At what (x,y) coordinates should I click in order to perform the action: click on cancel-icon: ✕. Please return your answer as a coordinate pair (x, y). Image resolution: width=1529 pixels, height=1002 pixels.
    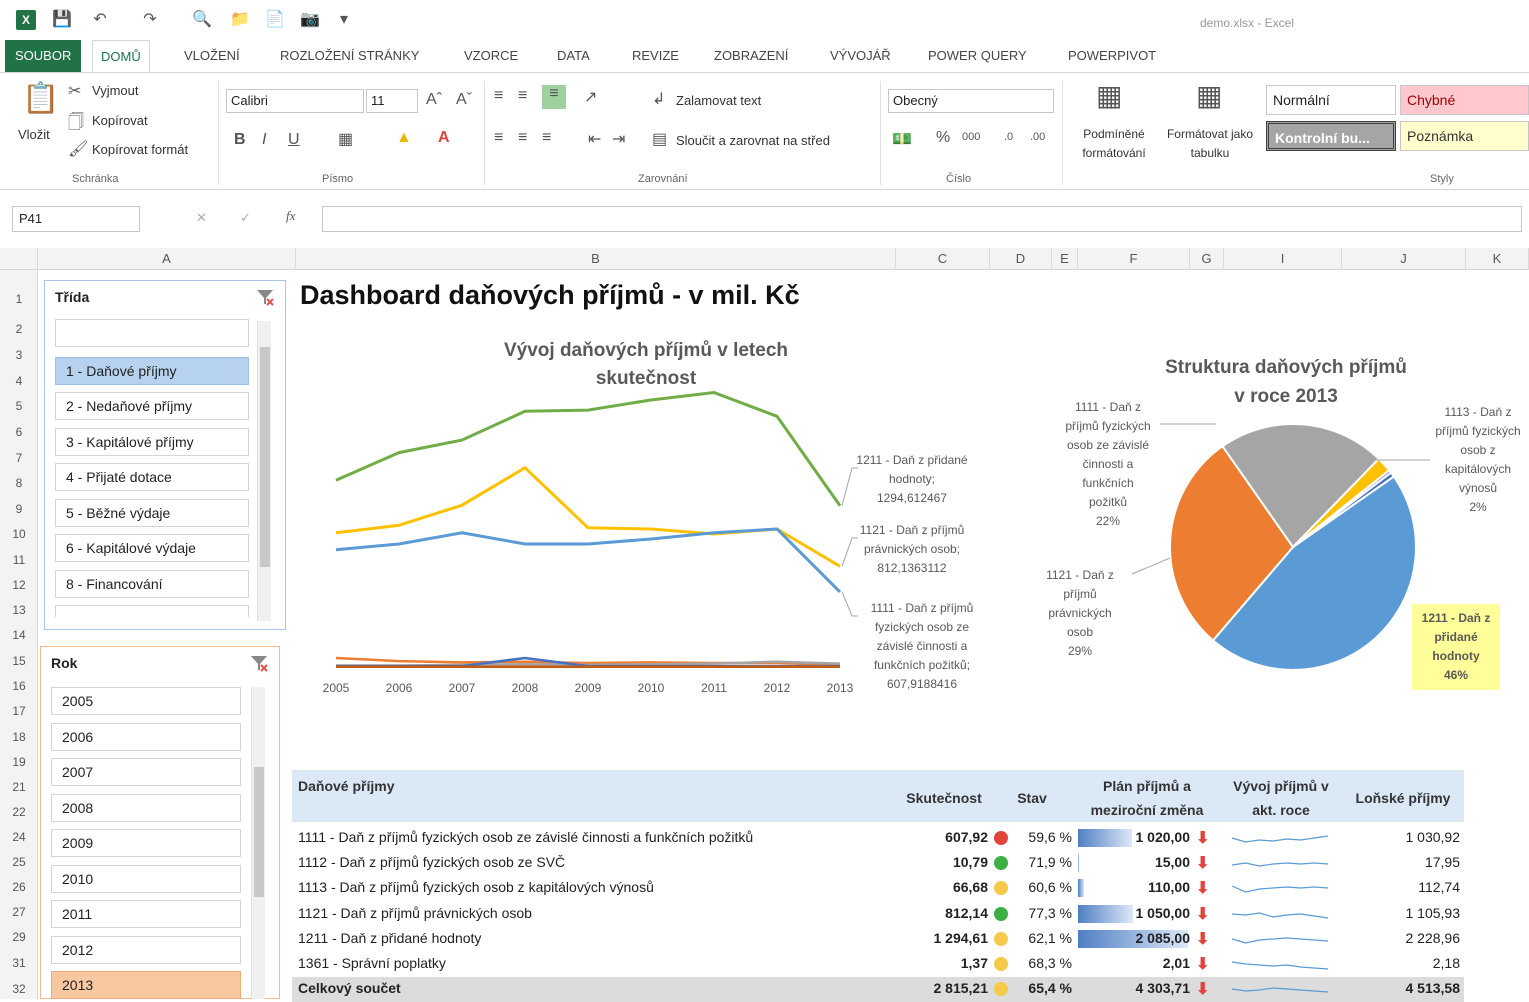
    Looking at the image, I should click on (201, 218).